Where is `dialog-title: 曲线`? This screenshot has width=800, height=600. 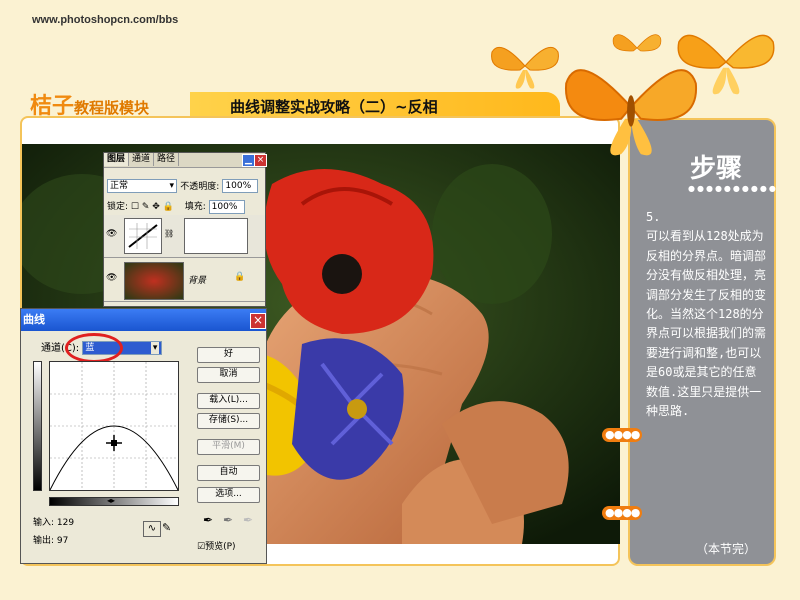
dialog-title: 曲线 is located at coordinates (34, 319).